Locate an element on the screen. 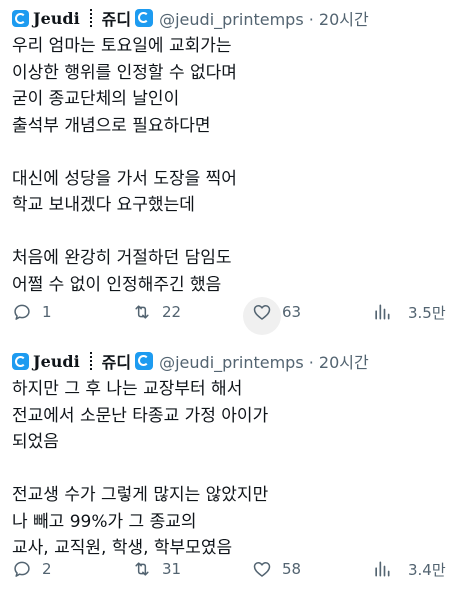  like-button: 63 is located at coordinates (307, 316).